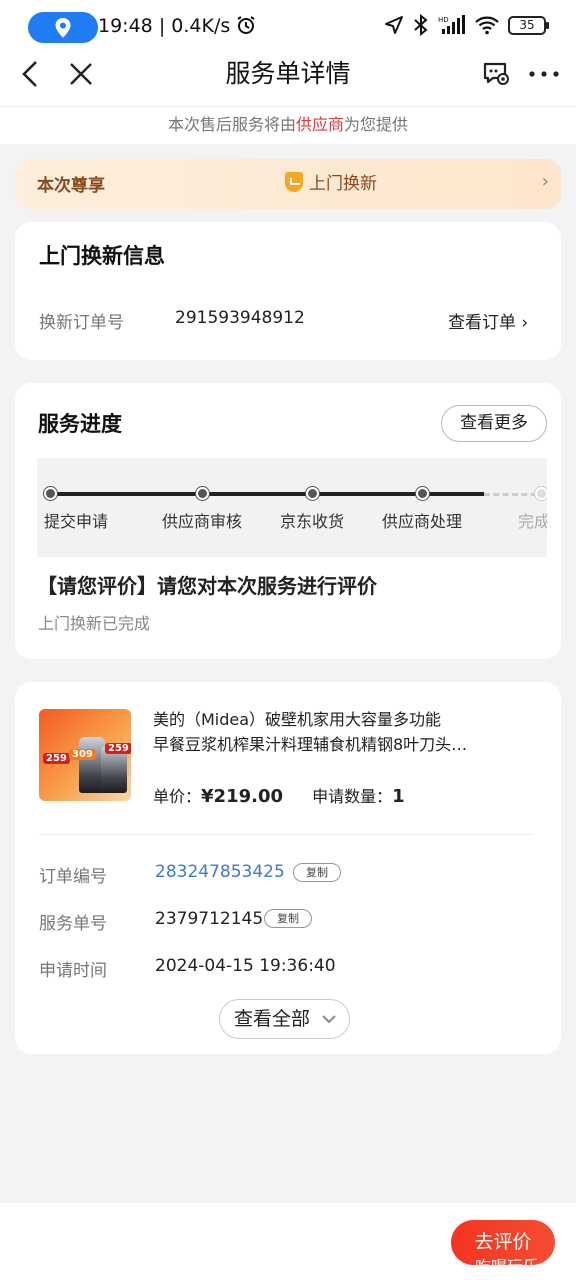 The image size is (576, 1280). Describe the element at coordinates (292, 507) in the screenshot. I see `progress-tracker: 提交申请 供应商审核 京东收货 供应商处理 完成` at that location.